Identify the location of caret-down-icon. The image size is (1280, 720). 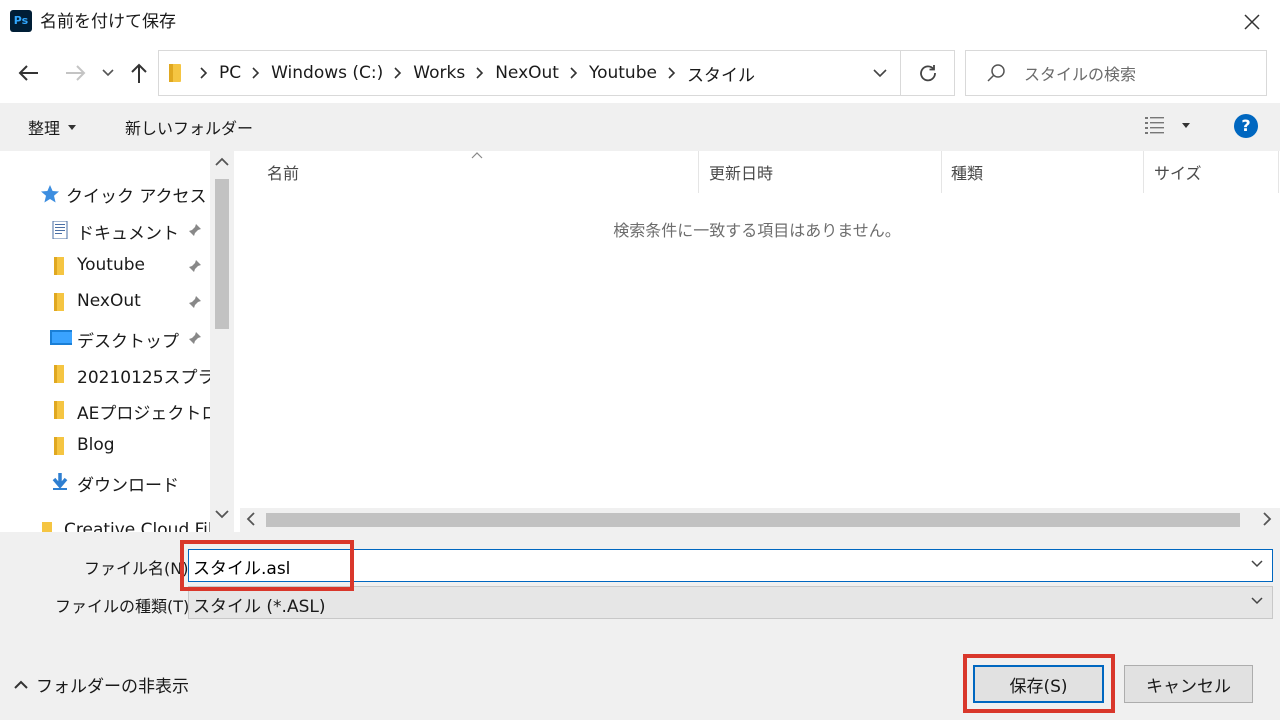
(72, 127).